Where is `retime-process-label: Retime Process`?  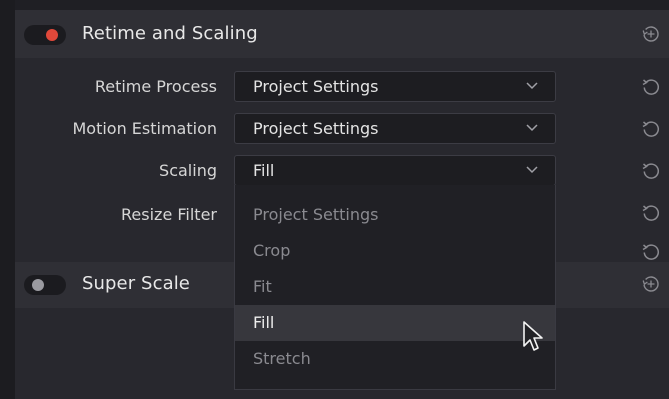 retime-process-label: Retime Process is located at coordinates (155, 86).